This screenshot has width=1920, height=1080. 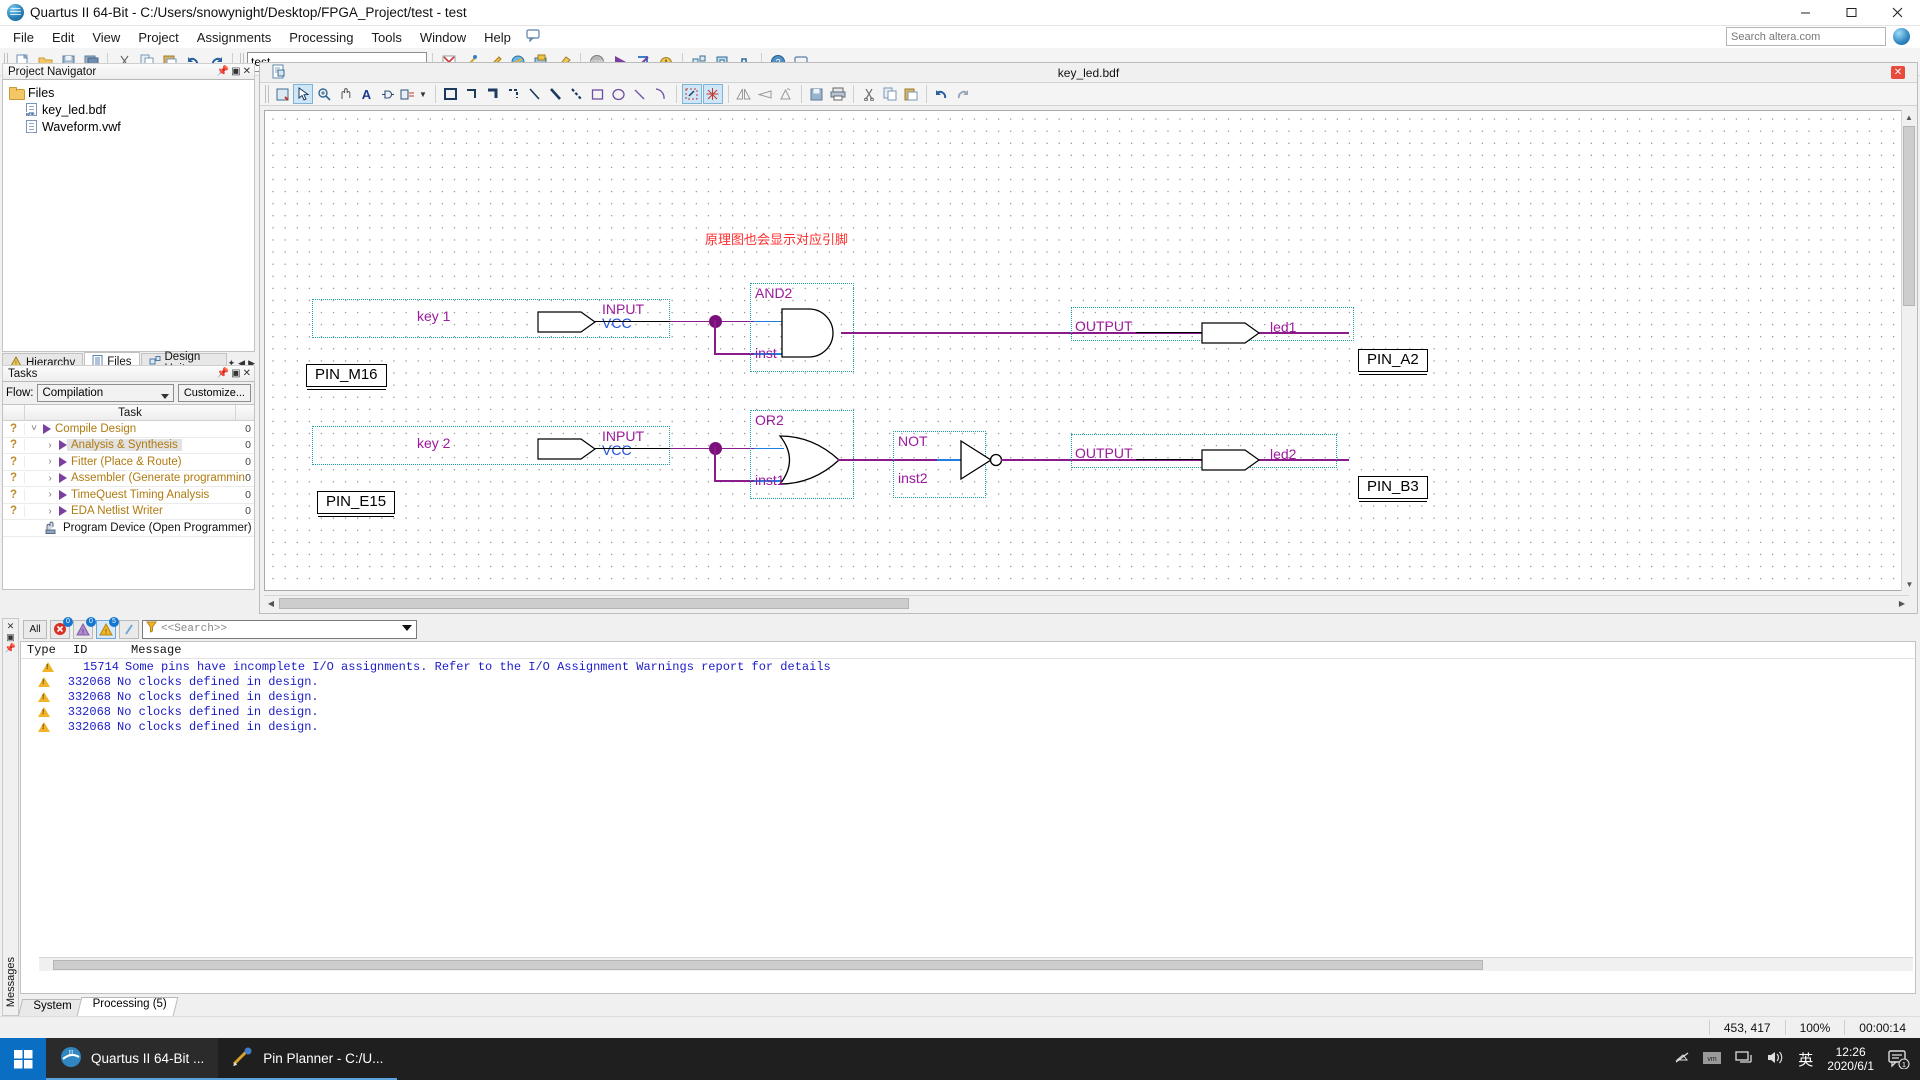 What do you see at coordinates (387, 37) in the screenshot?
I see `menu-tools: Tools` at bounding box center [387, 37].